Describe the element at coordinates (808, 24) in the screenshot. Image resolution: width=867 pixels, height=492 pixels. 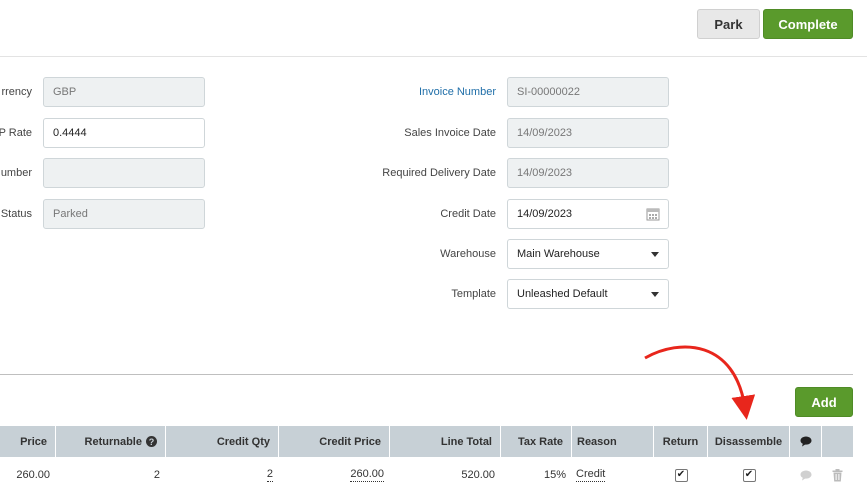
I see `complete-button: Complete` at that location.